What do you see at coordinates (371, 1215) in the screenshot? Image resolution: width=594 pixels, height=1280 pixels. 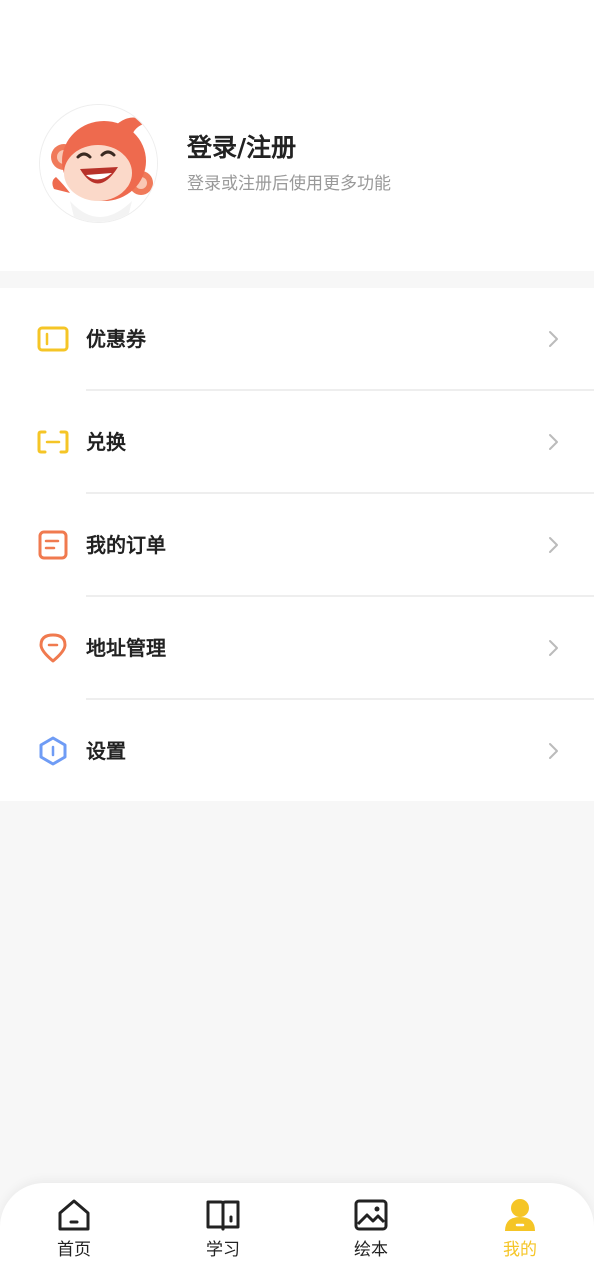 I see `picture-icon` at bounding box center [371, 1215].